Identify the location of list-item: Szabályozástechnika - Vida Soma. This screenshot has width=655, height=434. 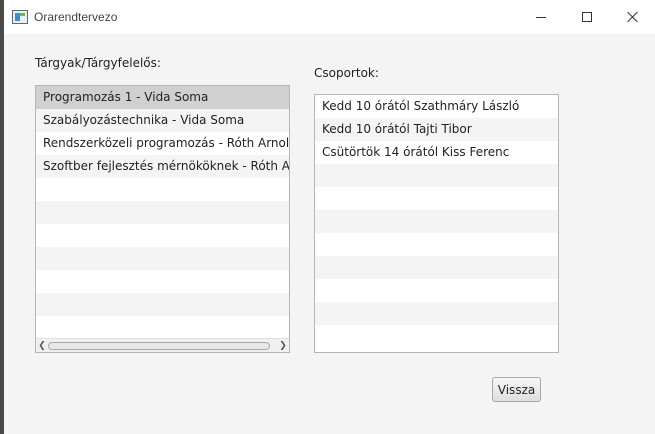
(162, 120).